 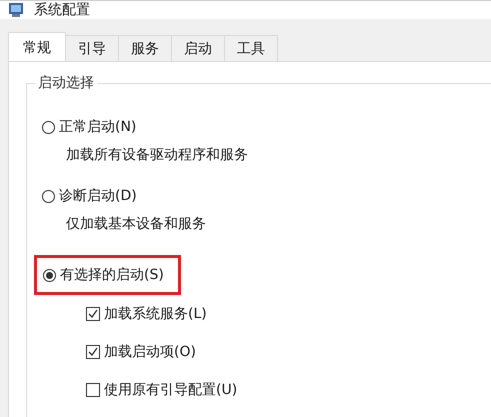 I want to click on radio-option: 诊断启动(D), so click(x=86, y=196).